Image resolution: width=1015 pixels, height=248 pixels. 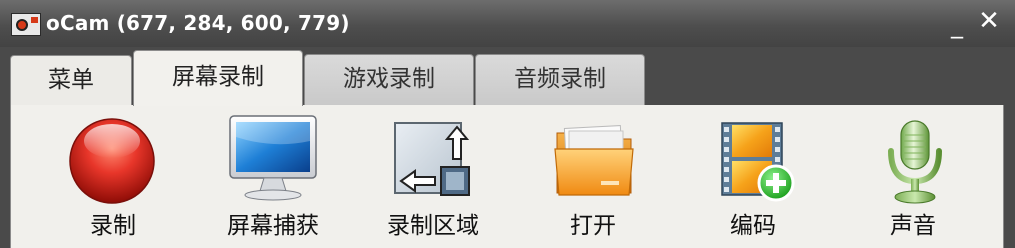 What do you see at coordinates (112, 162) in the screenshot?
I see `record-icon` at bounding box center [112, 162].